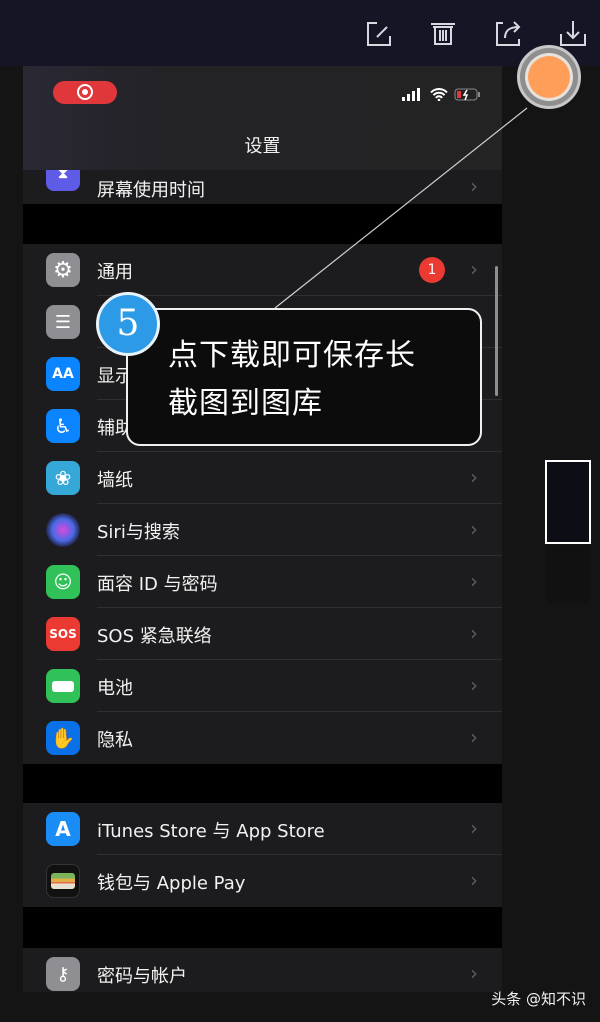 The height and width of the screenshot is (1022, 600). I want to click on share-button, so click(509, 33).